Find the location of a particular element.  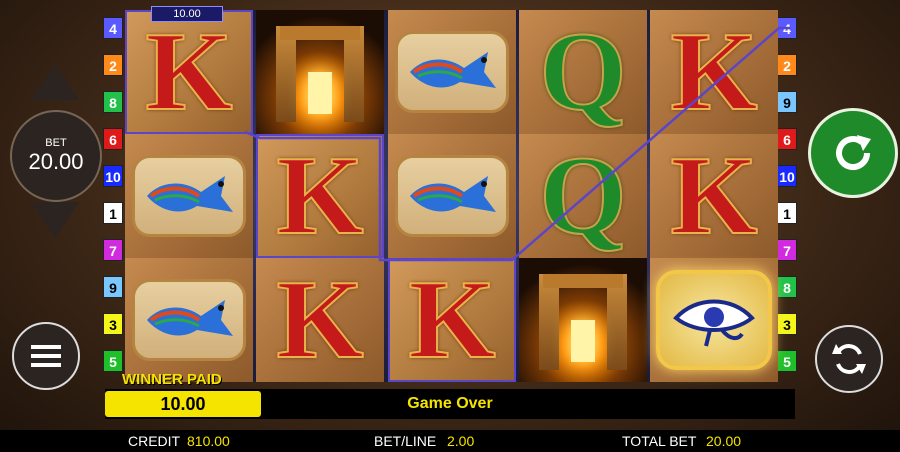

winner-paid-amount: 10.00 is located at coordinates (183, 404).